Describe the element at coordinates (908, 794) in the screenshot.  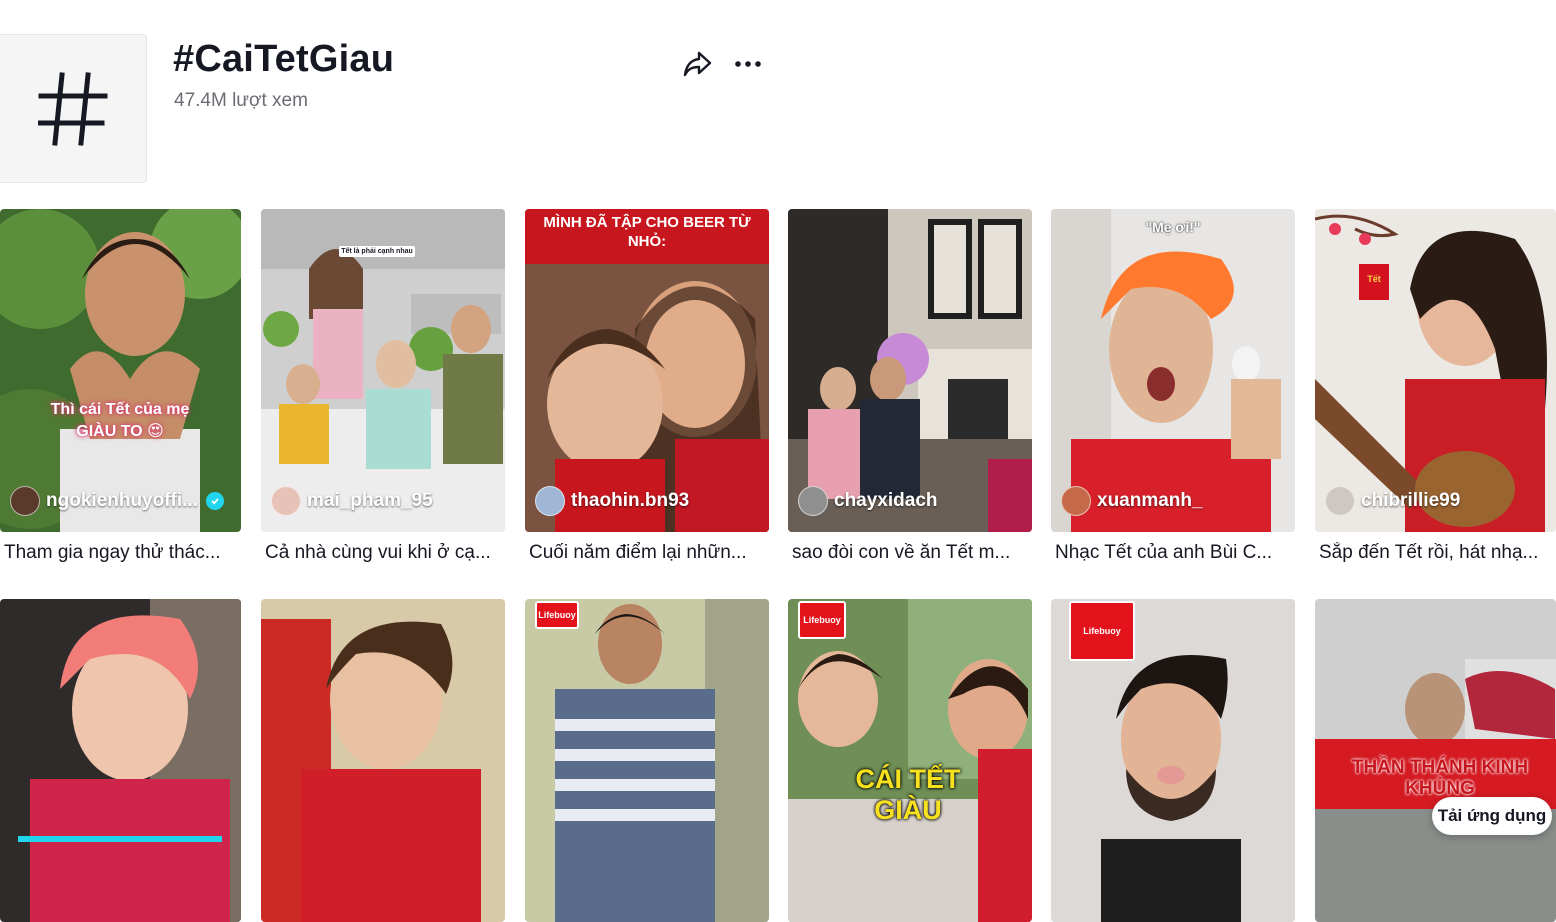
I see `video-overlay-text: CÁI TẾT GIÀU` at that location.